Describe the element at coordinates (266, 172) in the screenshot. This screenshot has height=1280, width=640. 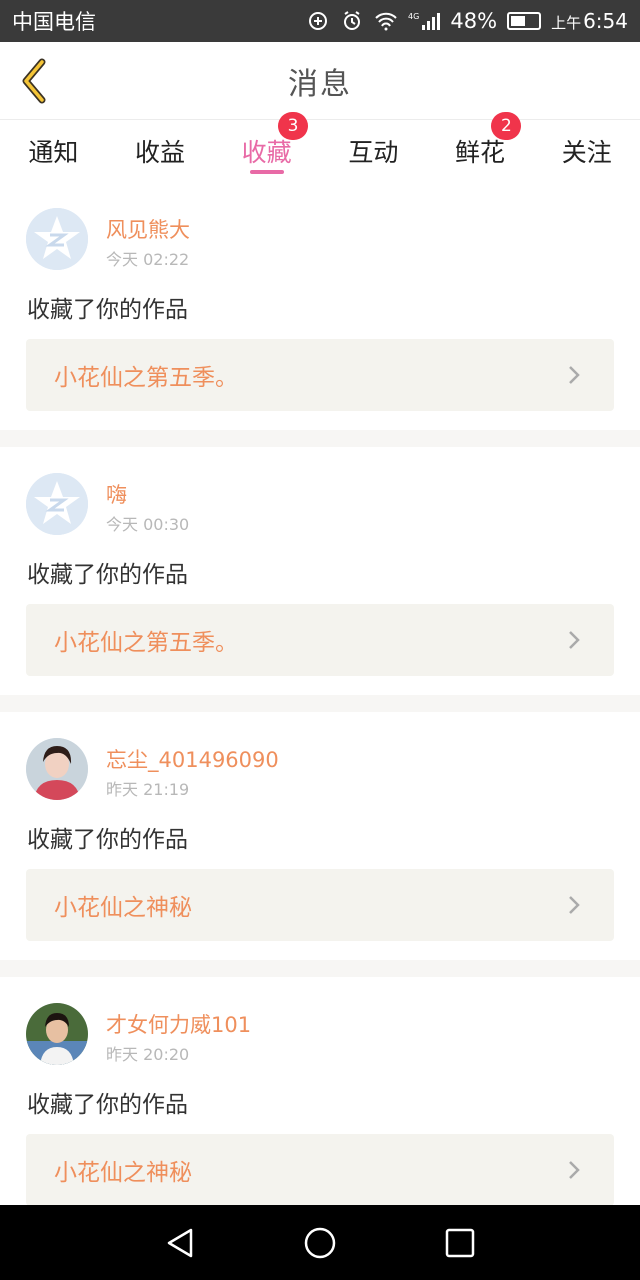
I see `active-tab-indicator` at that location.